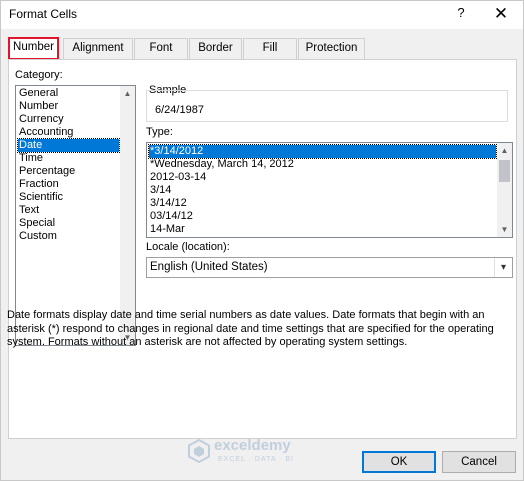  What do you see at coordinates (479, 462) in the screenshot?
I see `cancel-button: Cancel` at bounding box center [479, 462].